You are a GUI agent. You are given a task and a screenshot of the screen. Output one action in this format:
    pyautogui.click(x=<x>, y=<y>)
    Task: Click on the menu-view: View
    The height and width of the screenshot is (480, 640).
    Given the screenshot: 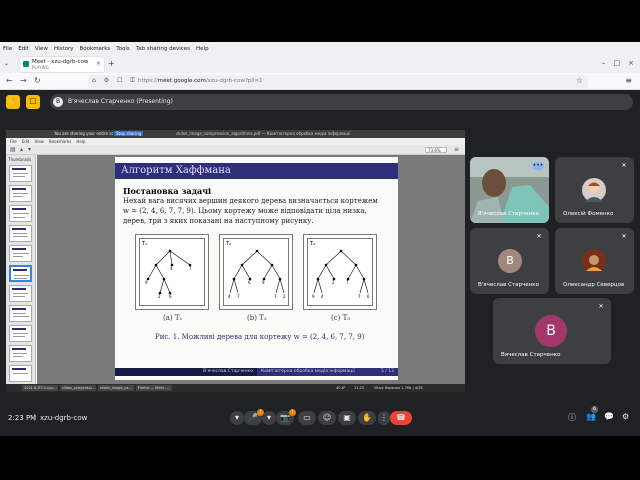 What is the action you would take?
    pyautogui.click(x=41, y=49)
    